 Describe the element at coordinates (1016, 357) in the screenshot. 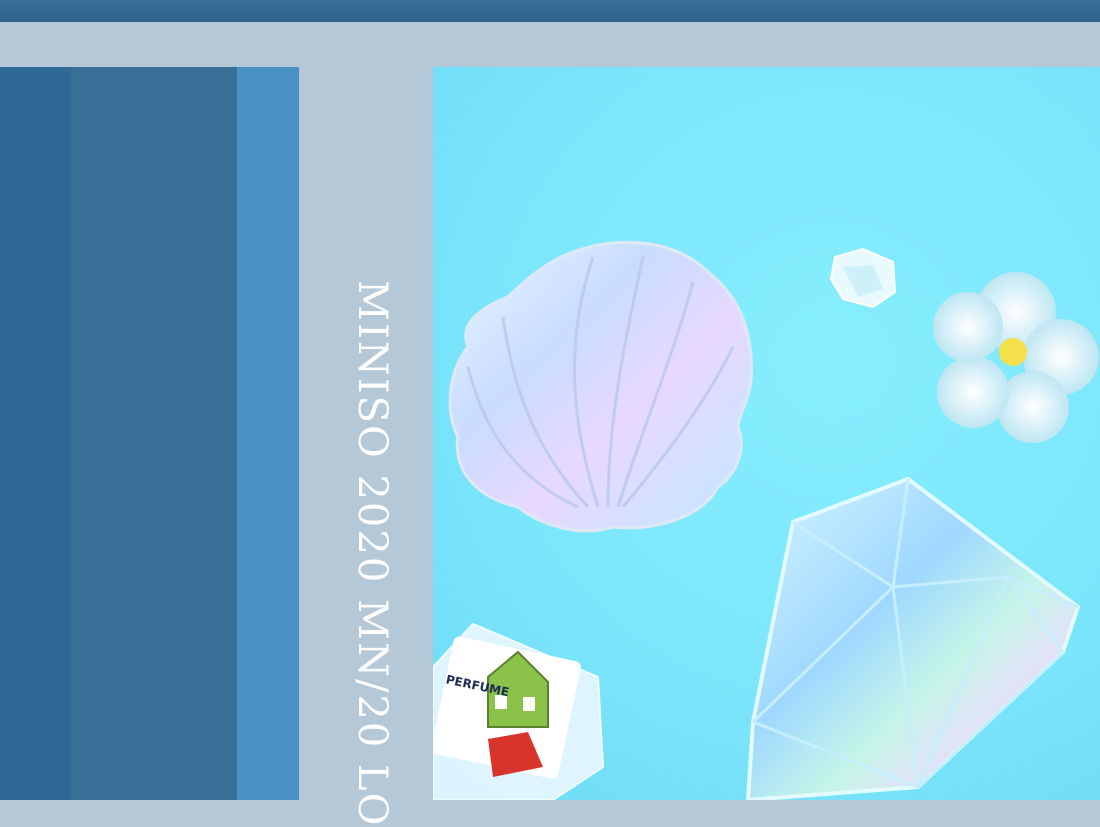

I see `knitted-flower` at that location.